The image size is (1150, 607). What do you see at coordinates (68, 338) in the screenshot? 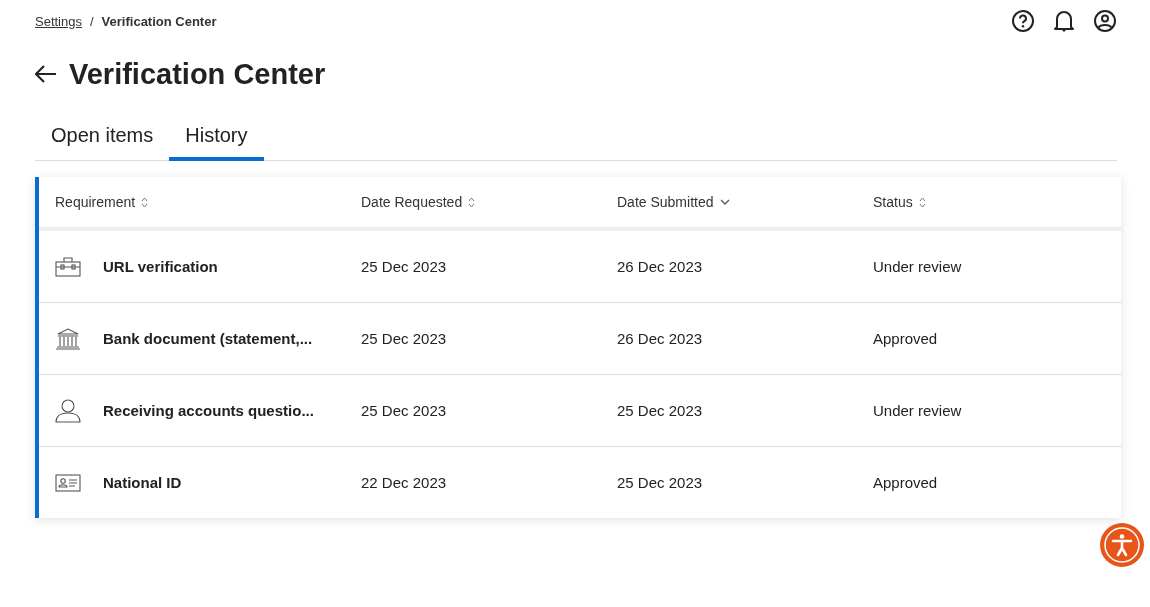
I see `bank-icon` at bounding box center [68, 338].